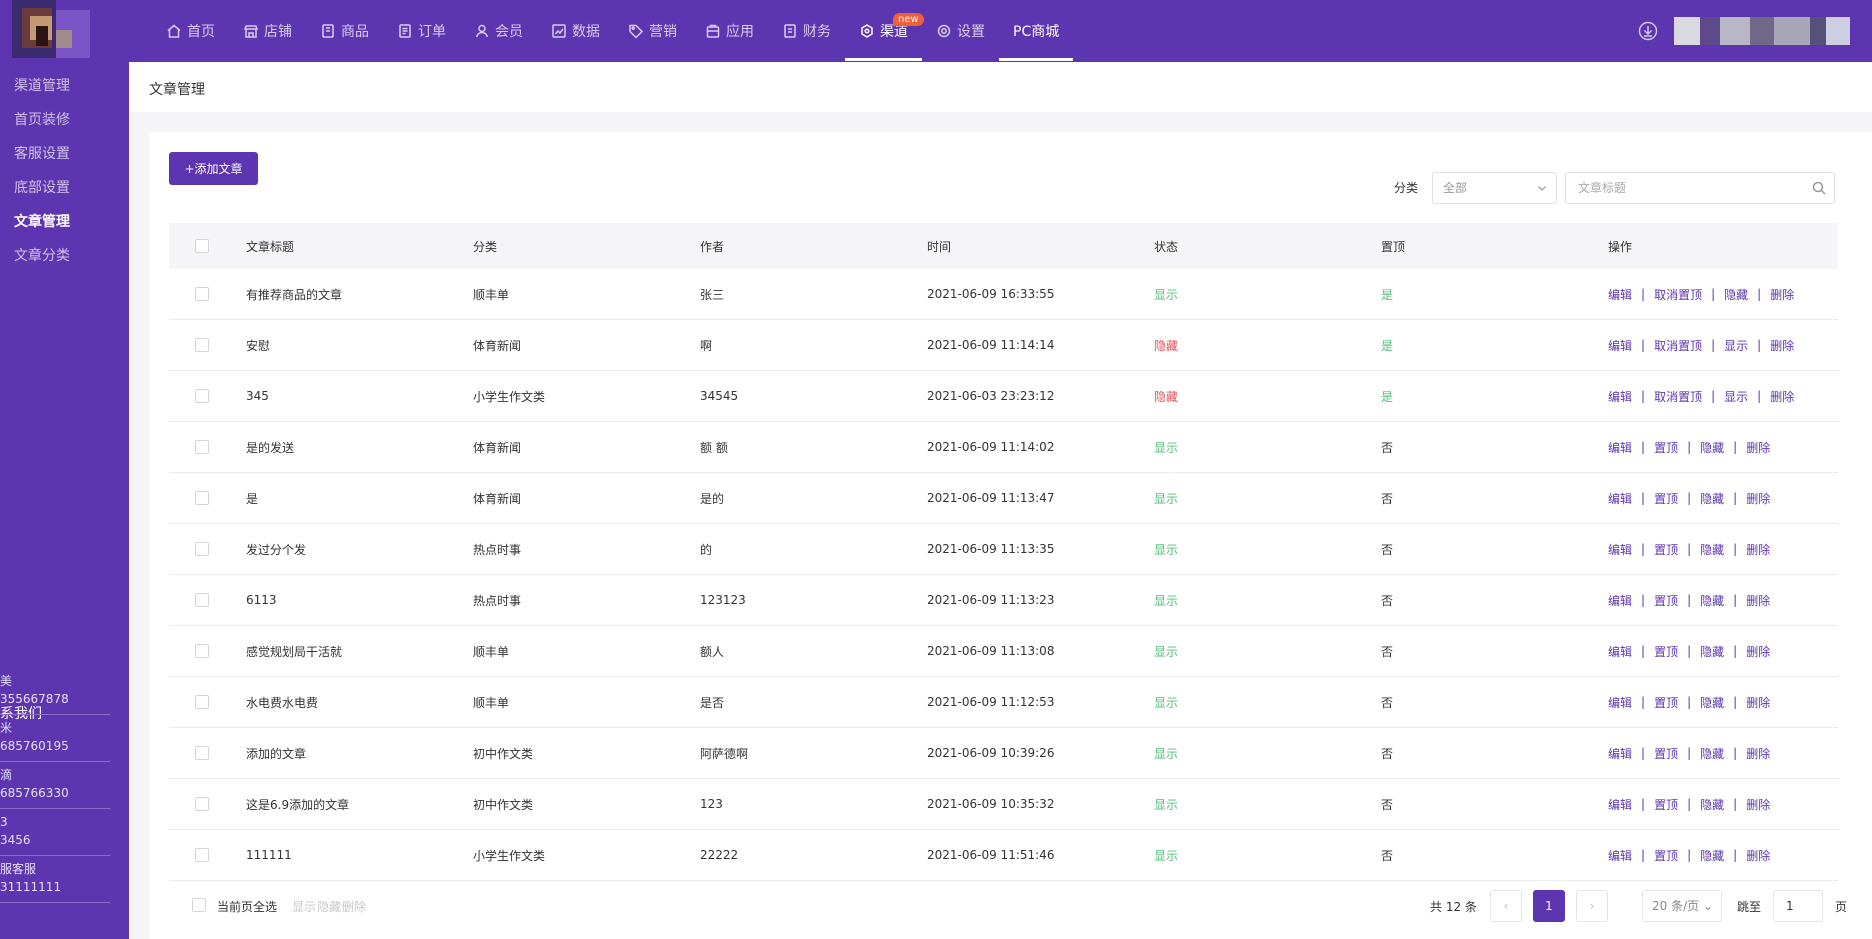 Image resolution: width=1872 pixels, height=939 pixels. I want to click on jump-page-input, so click(1798, 906).